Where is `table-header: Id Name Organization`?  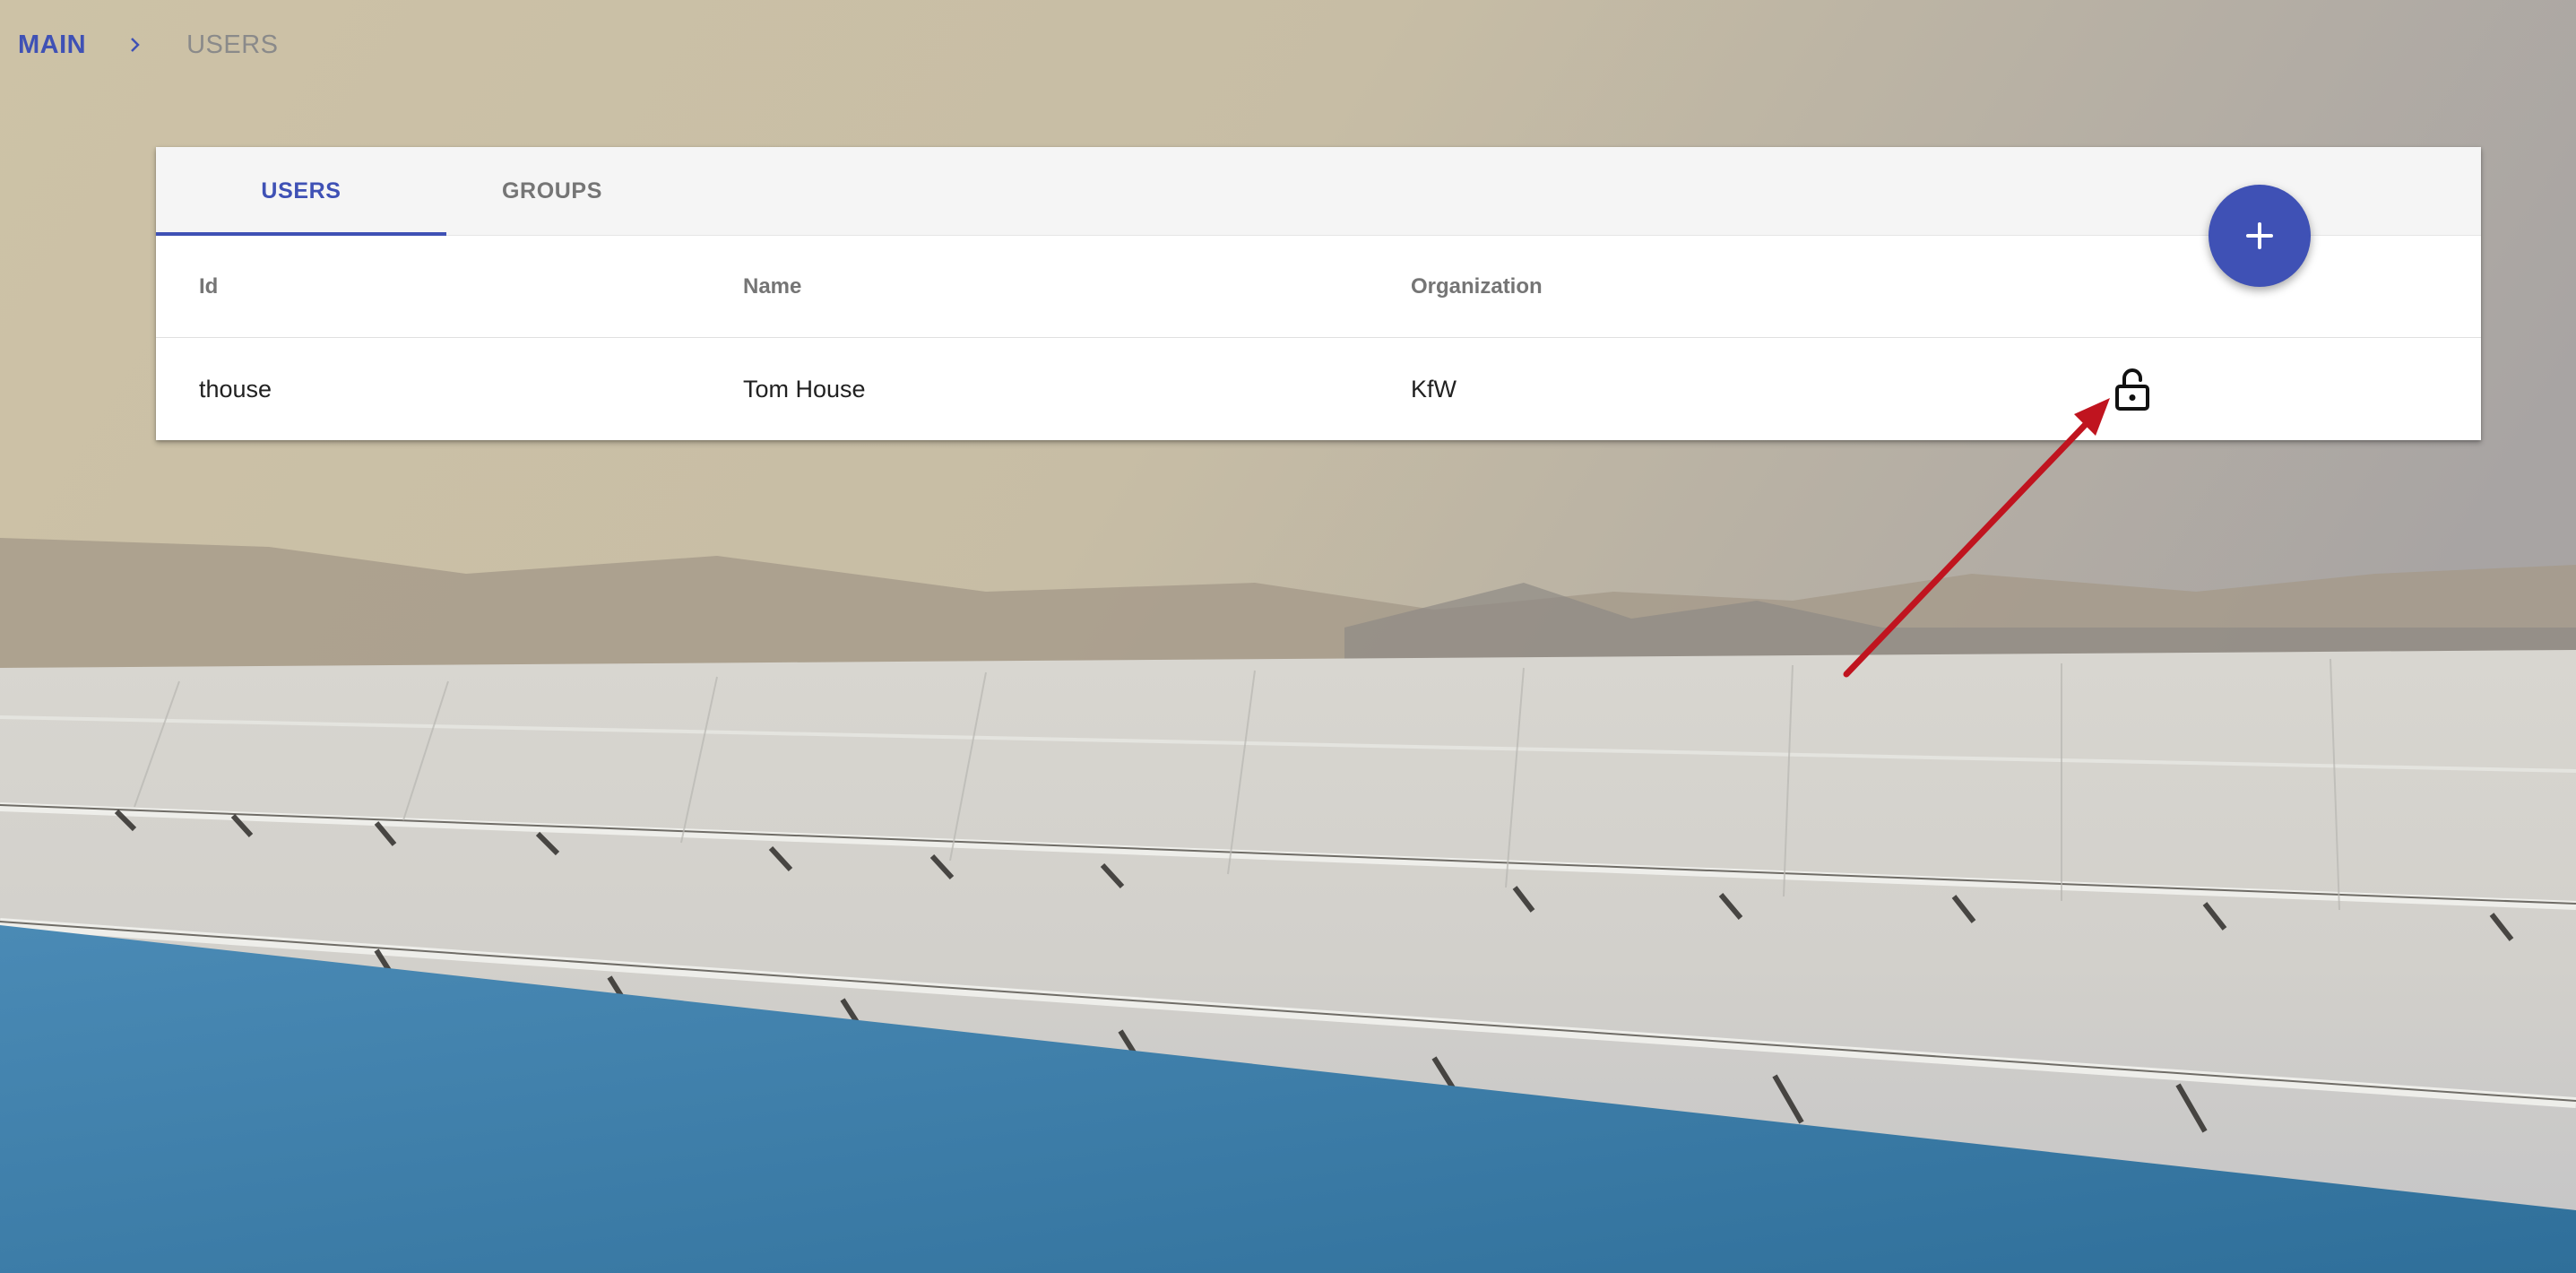 table-header: Id Name Organization is located at coordinates (1318, 287).